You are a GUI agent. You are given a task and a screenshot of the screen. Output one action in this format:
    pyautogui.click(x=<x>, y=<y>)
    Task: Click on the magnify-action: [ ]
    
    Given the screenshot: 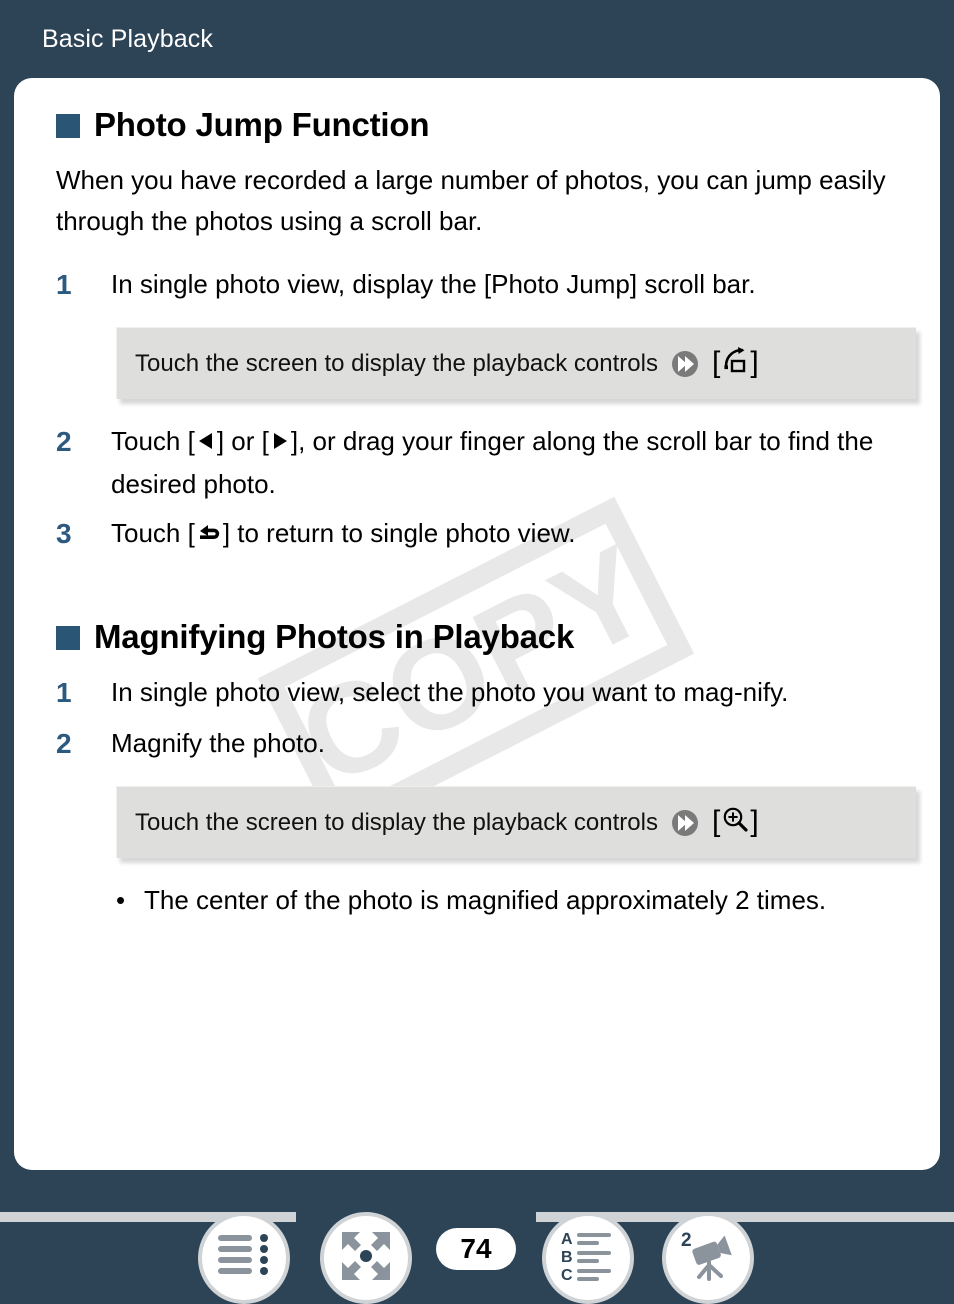 What is the action you would take?
    pyautogui.click(x=735, y=822)
    